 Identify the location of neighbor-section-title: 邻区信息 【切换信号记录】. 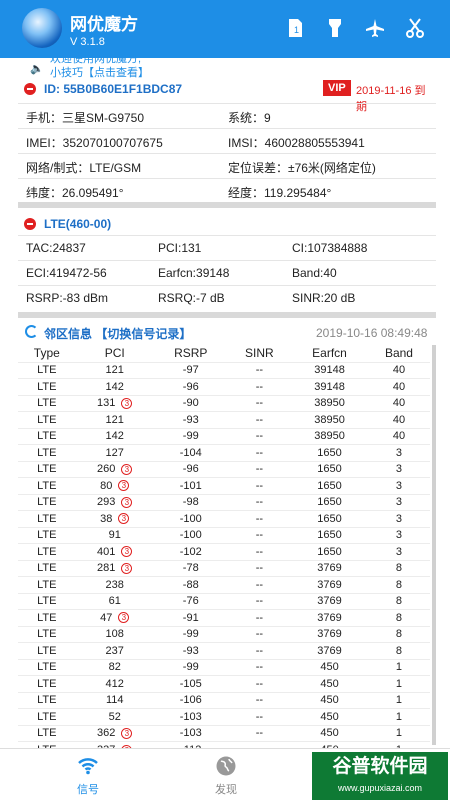
(117, 333).